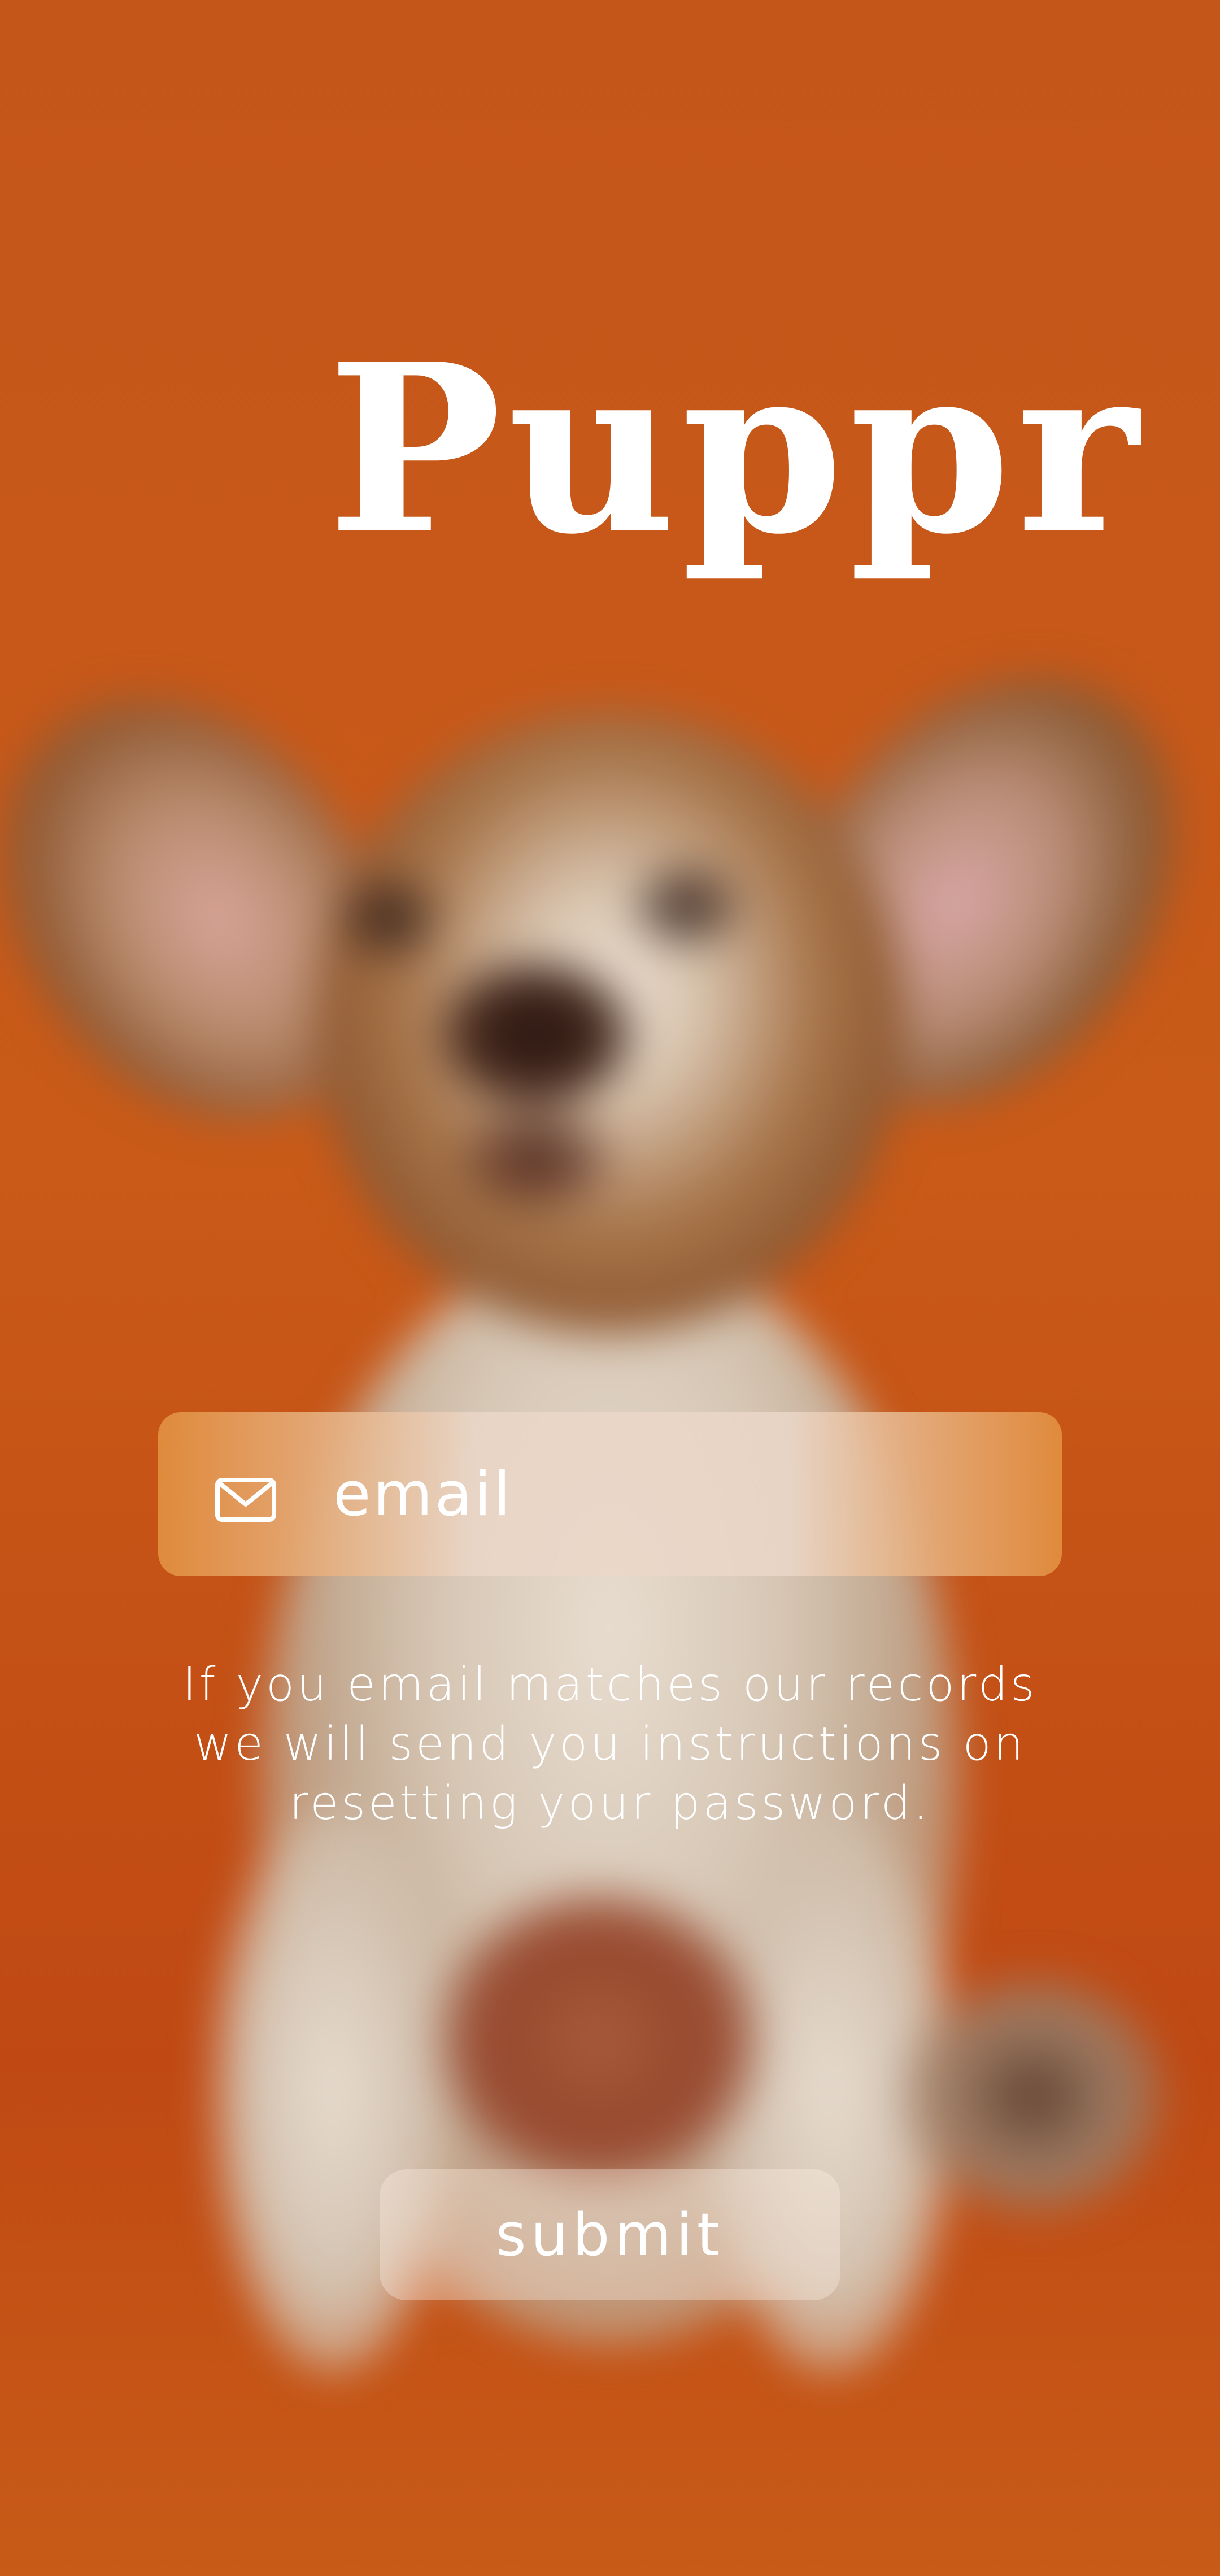  Describe the element at coordinates (599, 2039) in the screenshot. I see `puppy-belly` at that location.